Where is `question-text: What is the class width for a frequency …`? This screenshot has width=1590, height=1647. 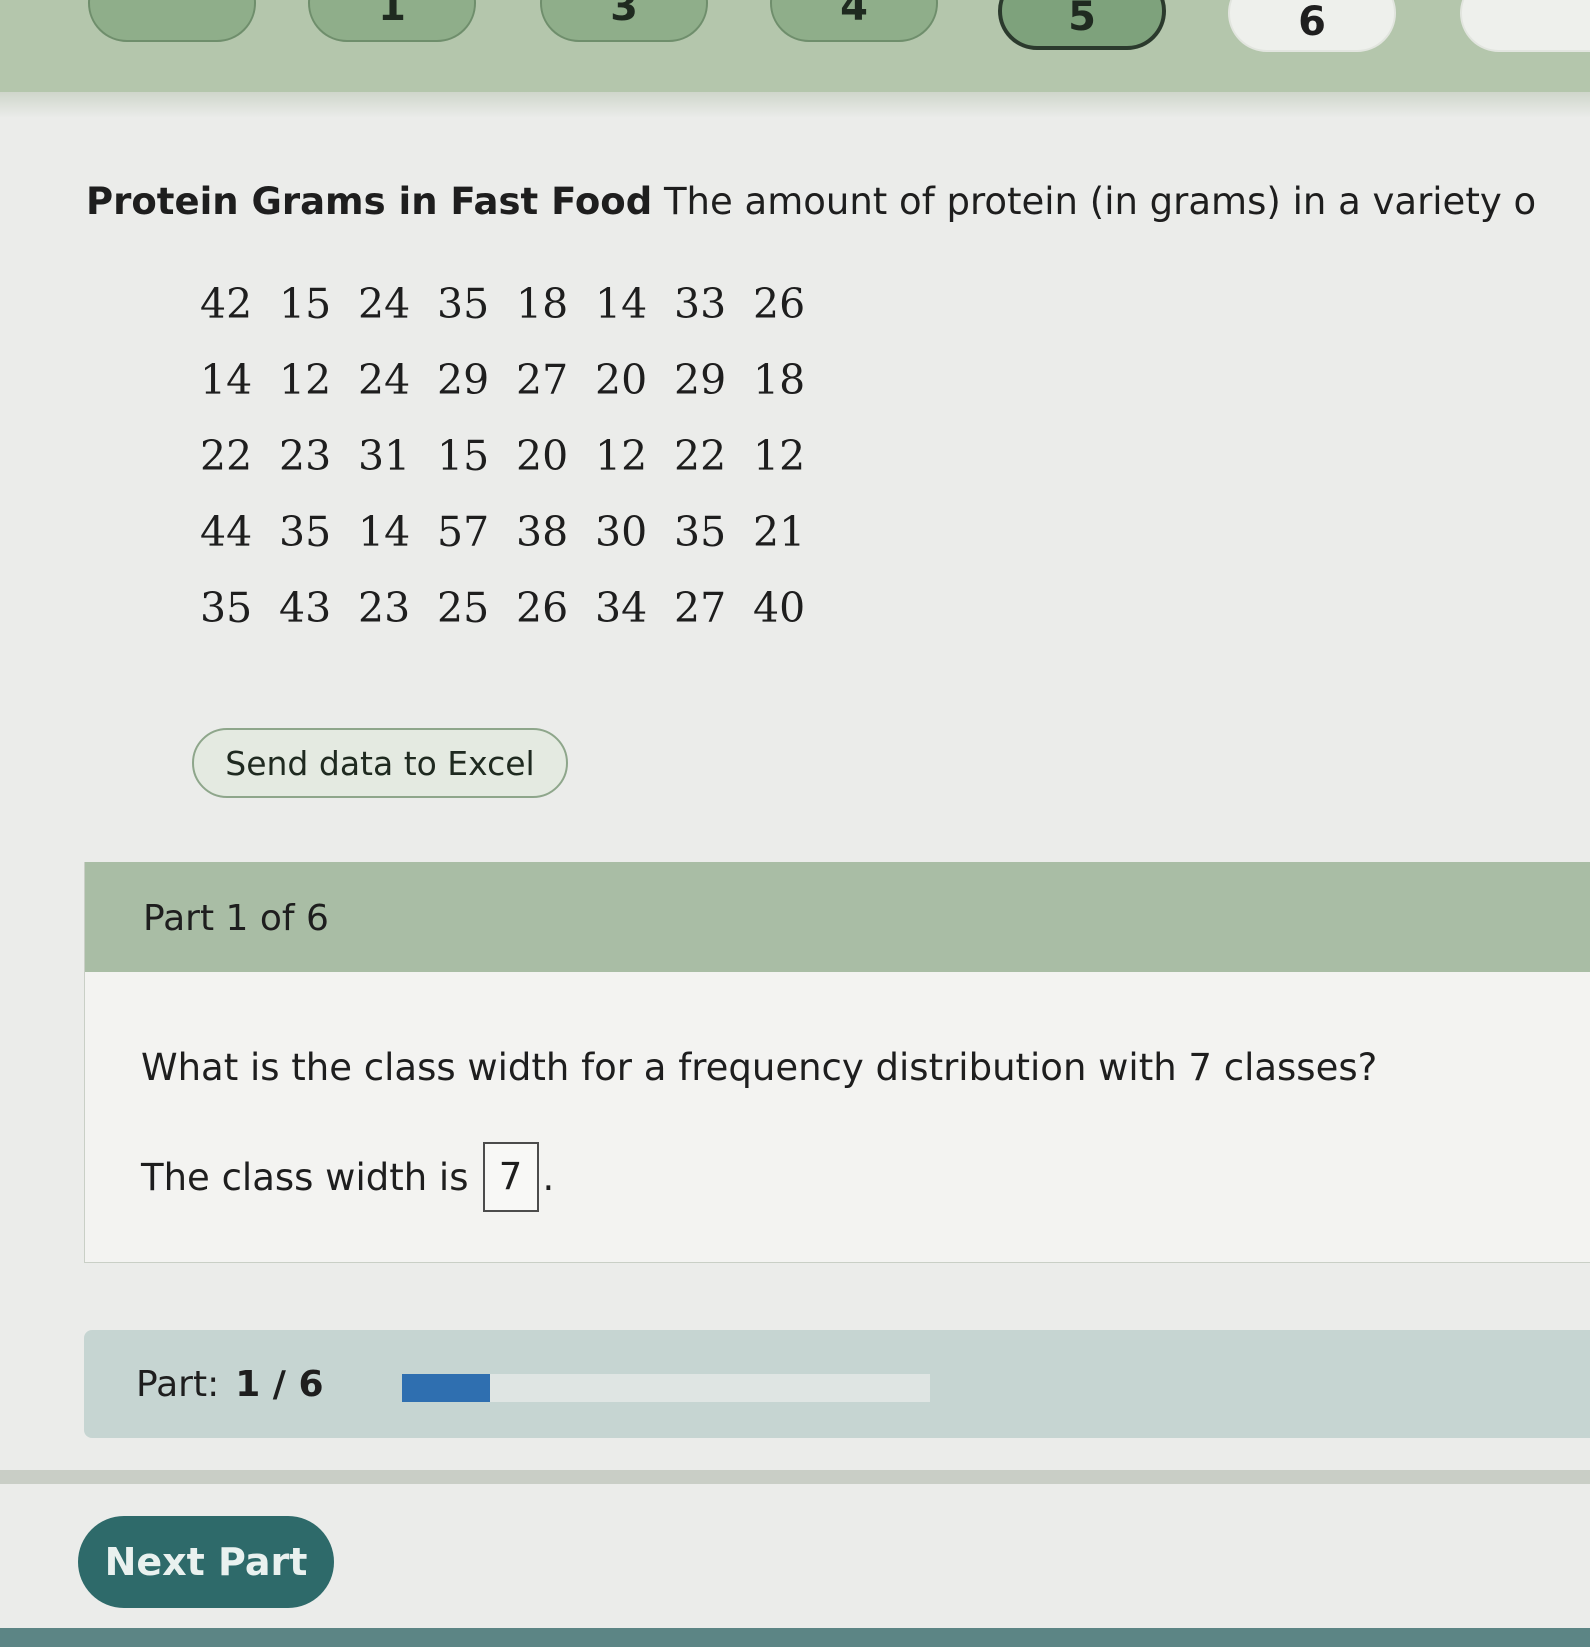
question-text: What is the class width for a frequency … is located at coordinates (759, 1067).